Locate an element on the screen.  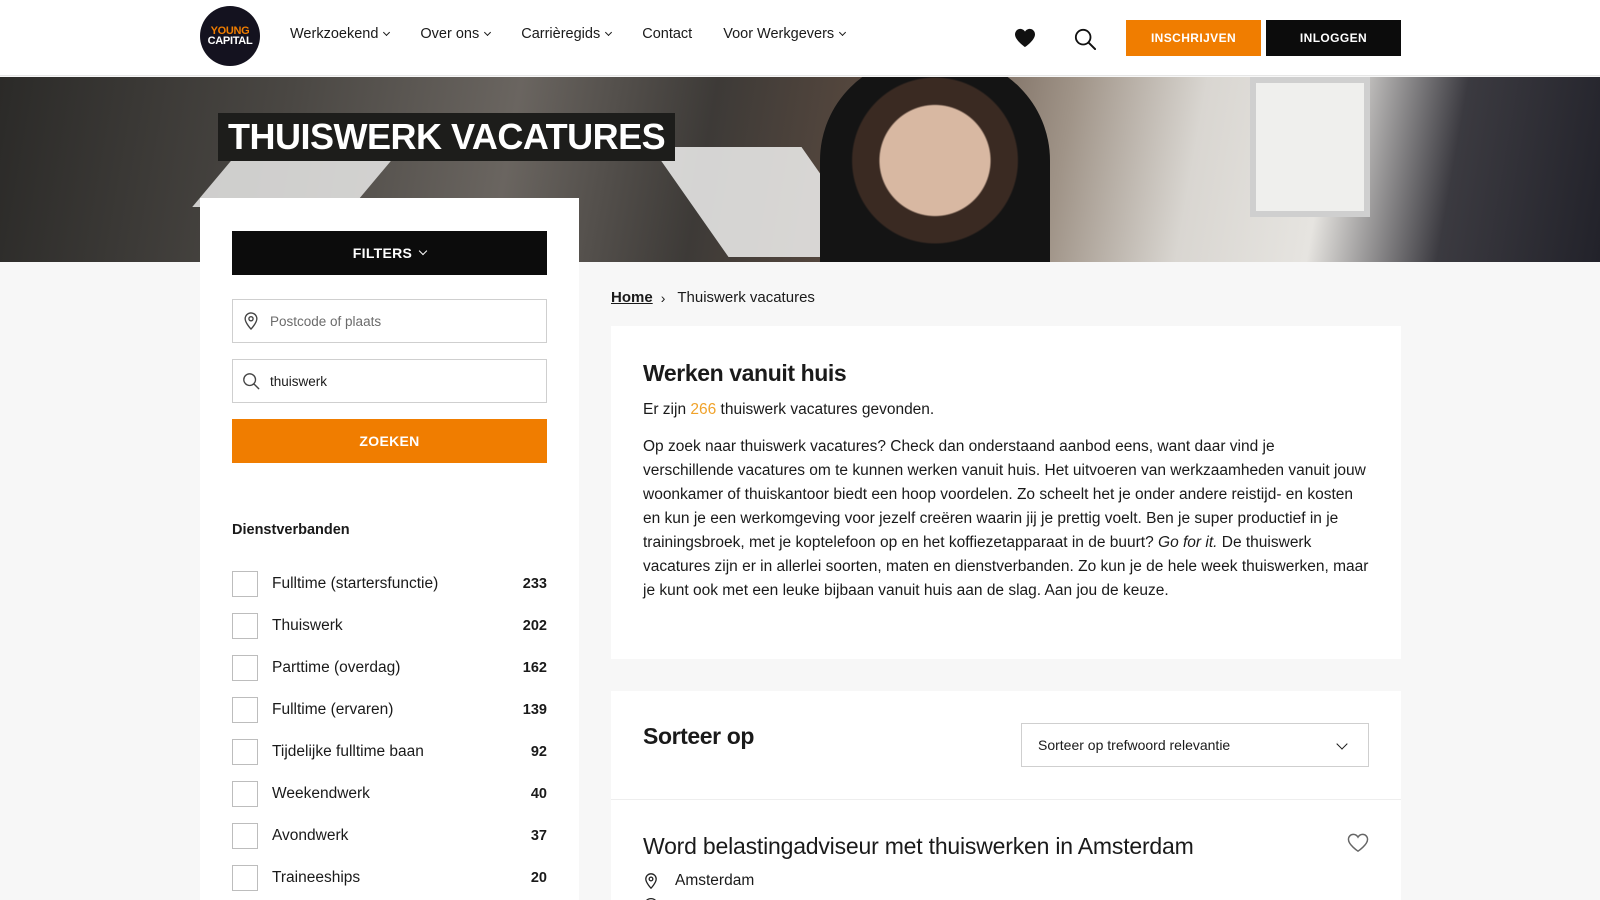
keyword-input is located at coordinates (405, 381).